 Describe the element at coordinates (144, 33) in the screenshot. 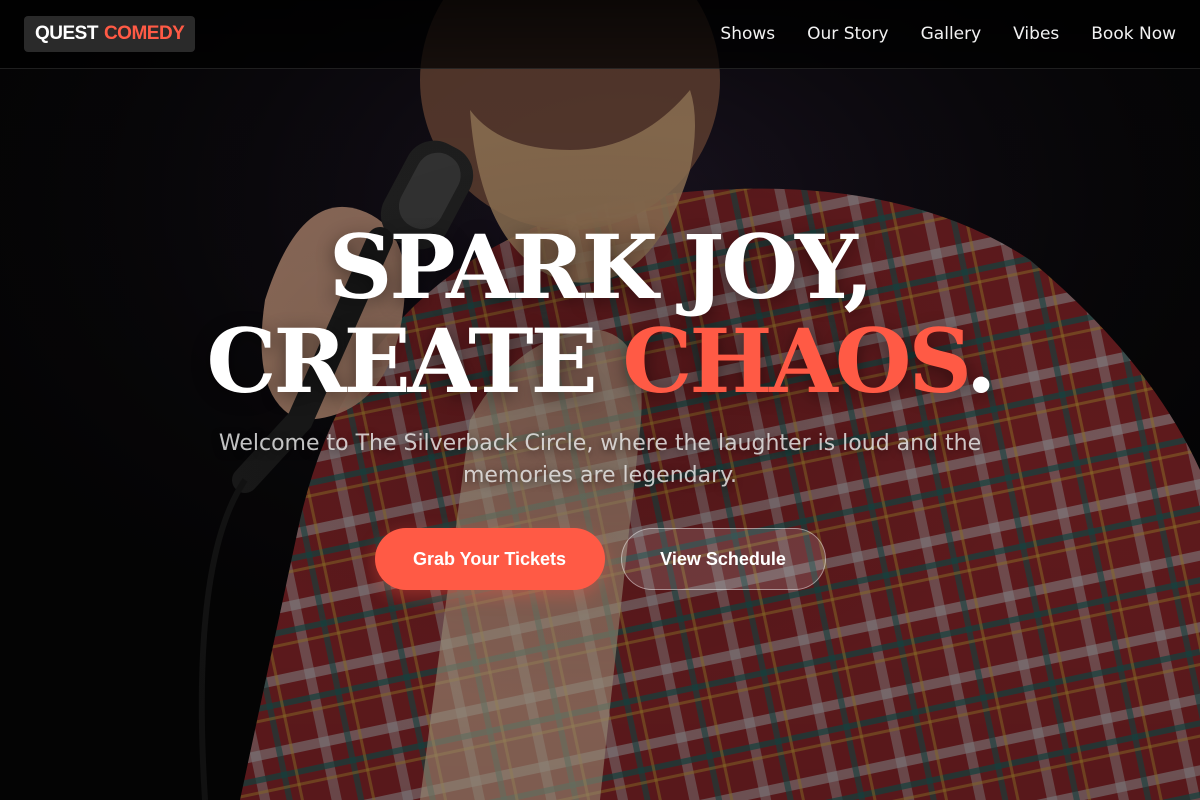

I see `brand-logo-part2: COMEDY` at that location.